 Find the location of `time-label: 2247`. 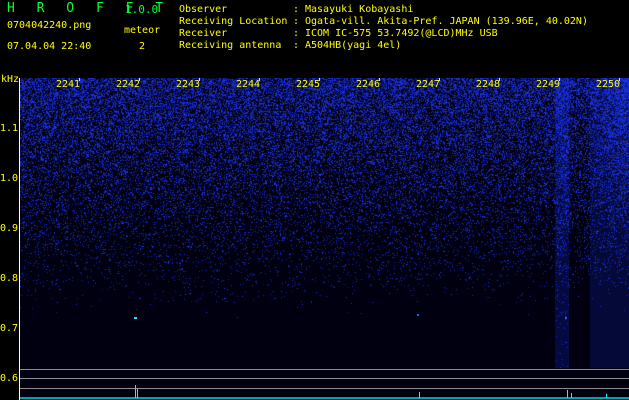

time-label: 2247 is located at coordinates (428, 84).